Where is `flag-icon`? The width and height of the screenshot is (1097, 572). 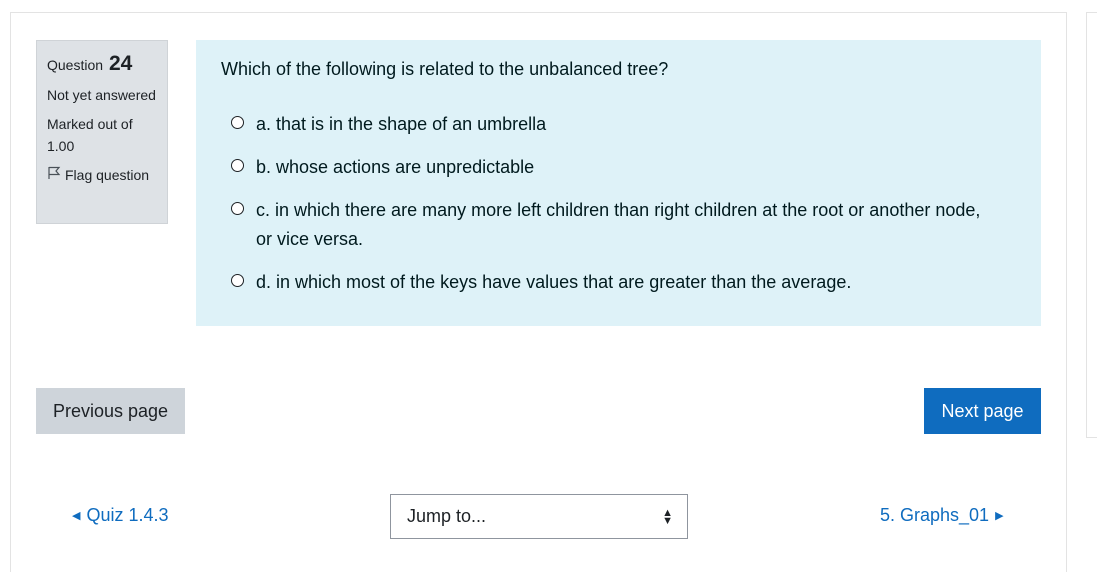 flag-icon is located at coordinates (54, 174).